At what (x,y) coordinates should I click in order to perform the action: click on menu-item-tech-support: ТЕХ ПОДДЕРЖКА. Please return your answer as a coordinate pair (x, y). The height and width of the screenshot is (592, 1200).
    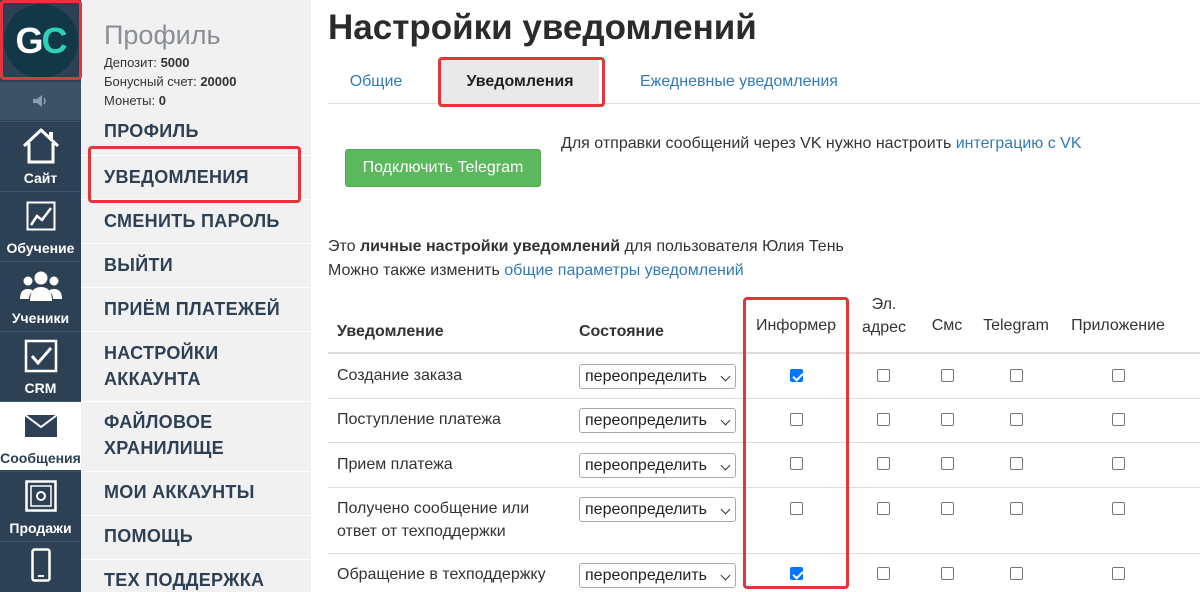
    Looking at the image, I should click on (196, 575).